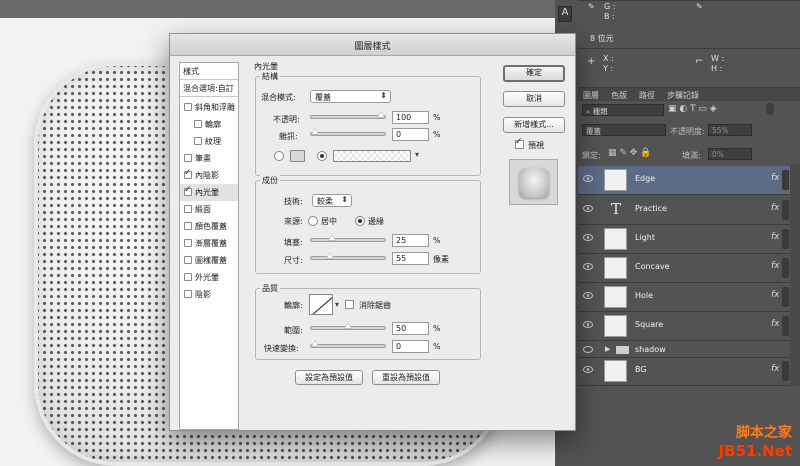  What do you see at coordinates (624, 130) in the screenshot?
I see `blend-mode-select: 覆蓋` at bounding box center [624, 130].